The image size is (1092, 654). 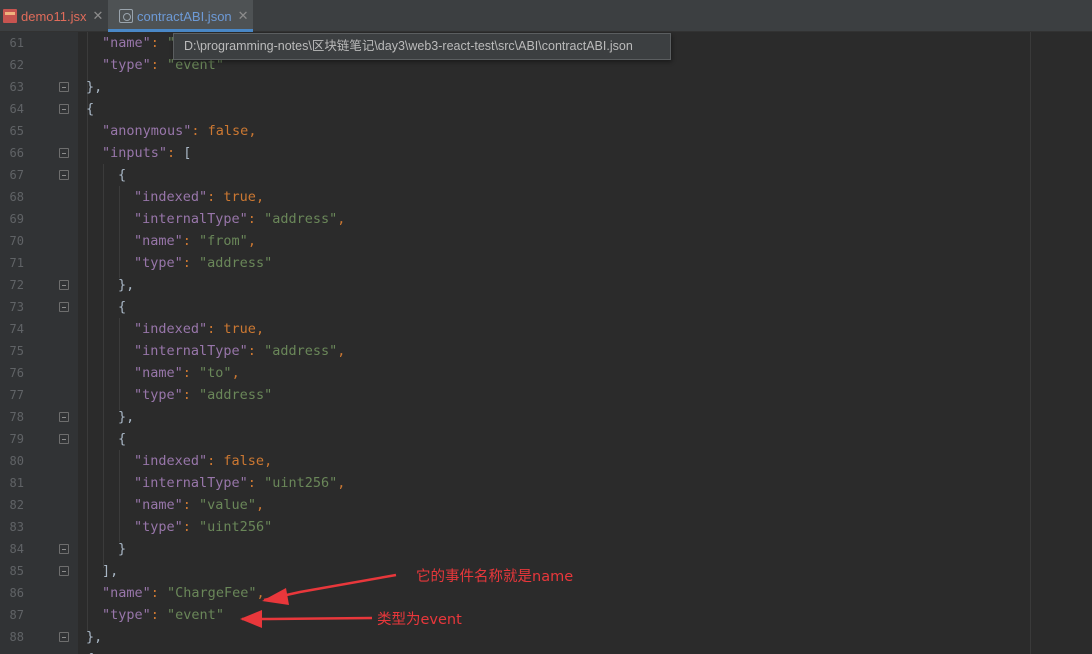 What do you see at coordinates (16, 175) in the screenshot?
I see `line-number: 67` at bounding box center [16, 175].